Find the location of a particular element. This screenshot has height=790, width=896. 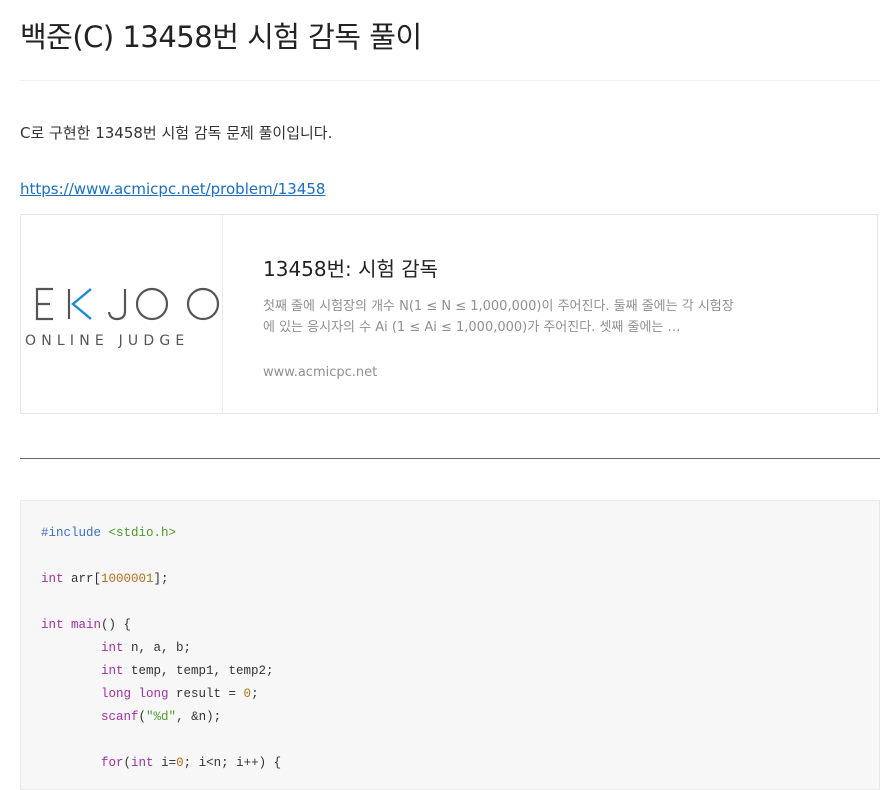

code-token: arr[ is located at coordinates (82, 579).